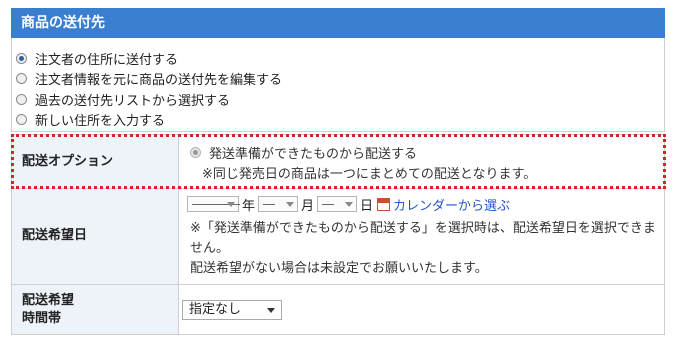 This screenshot has height=345, width=680. What do you see at coordinates (369, 174) in the screenshot?
I see `shipping-option-note: ※同じ発売日の商品は一つにまとめての配送となります。` at bounding box center [369, 174].